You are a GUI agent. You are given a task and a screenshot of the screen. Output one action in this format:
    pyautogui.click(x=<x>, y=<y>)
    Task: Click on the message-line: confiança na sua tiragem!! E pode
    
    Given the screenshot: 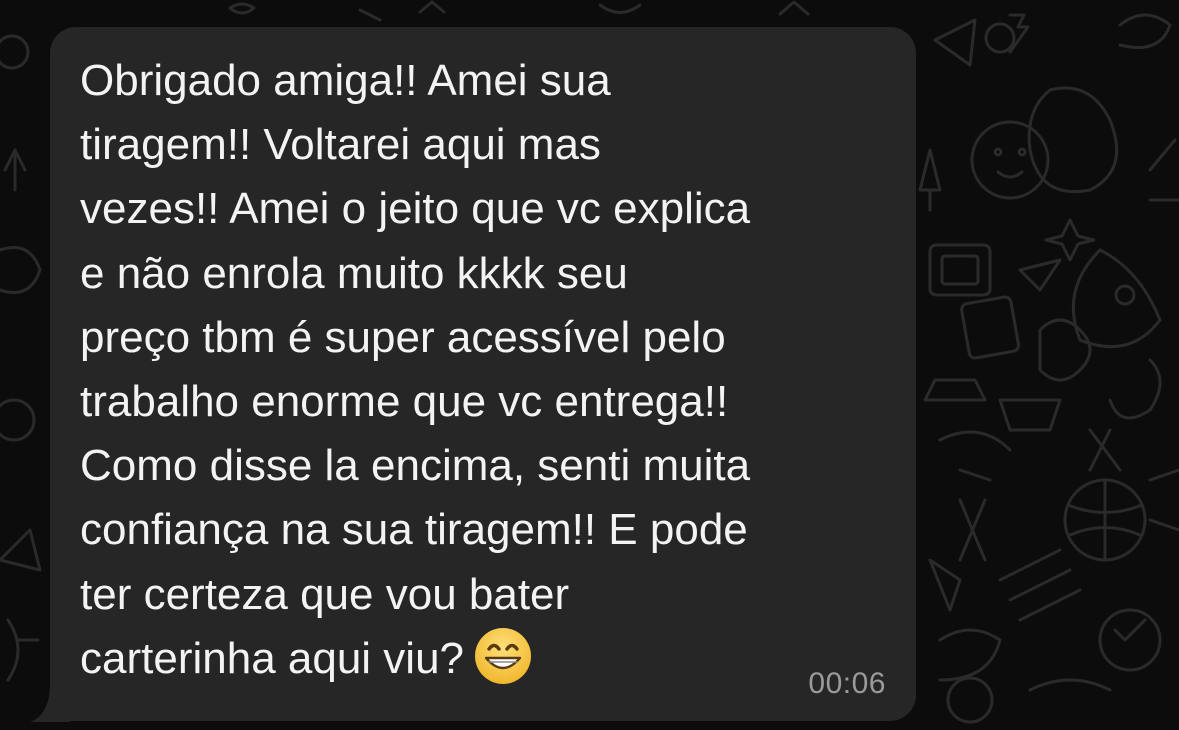 What is the action you would take?
    pyautogui.click(x=414, y=530)
    